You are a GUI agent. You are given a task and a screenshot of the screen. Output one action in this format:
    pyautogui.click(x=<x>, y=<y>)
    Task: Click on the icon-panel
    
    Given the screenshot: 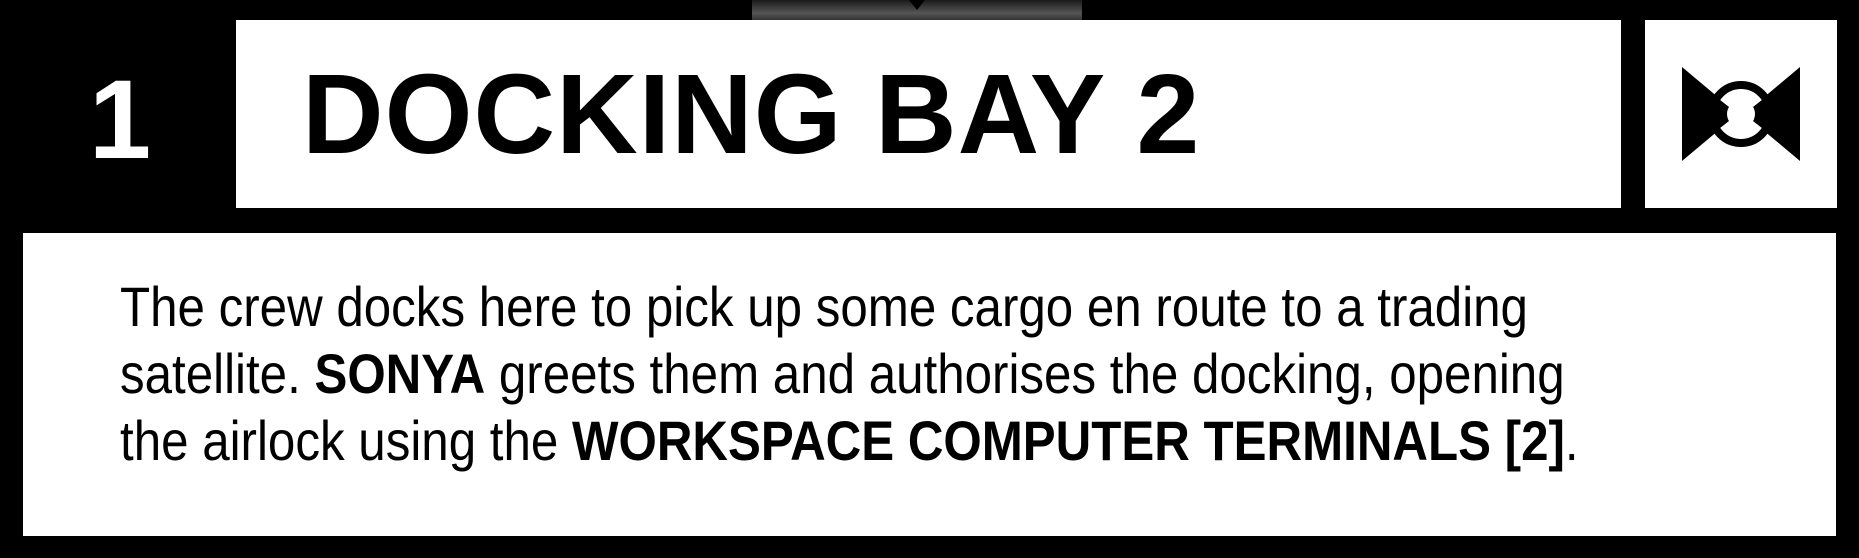 What is the action you would take?
    pyautogui.click(x=1741, y=114)
    